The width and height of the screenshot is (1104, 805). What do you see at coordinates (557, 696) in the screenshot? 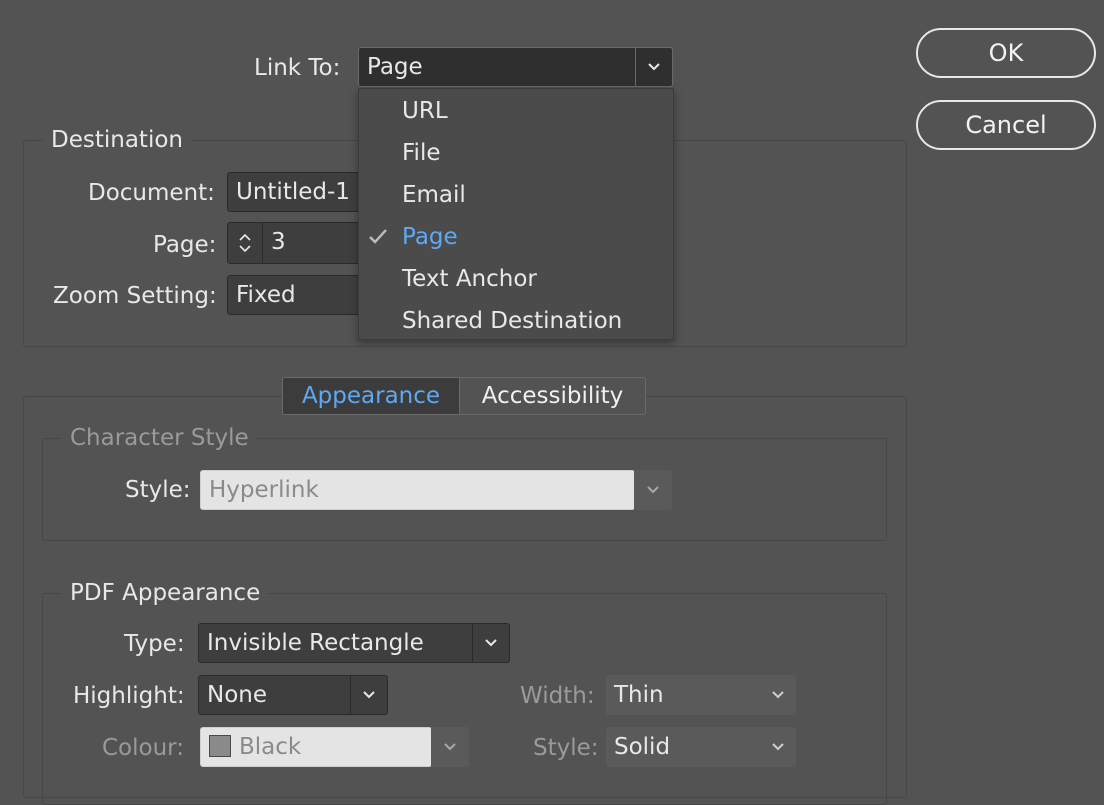
I see `width-label: Width:` at bounding box center [557, 696].